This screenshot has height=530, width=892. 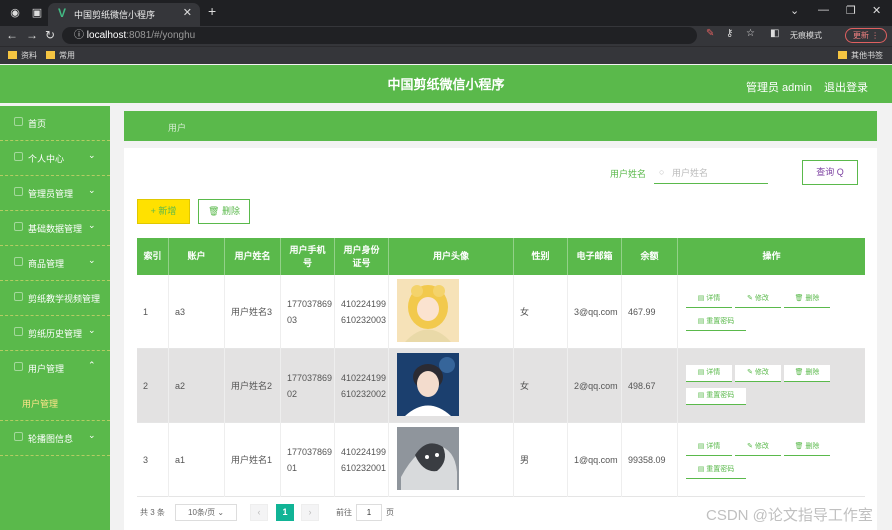 What do you see at coordinates (55, 298) in the screenshot?
I see `sidebar-item-videos: 剪纸教学视频管理` at bounding box center [55, 298].